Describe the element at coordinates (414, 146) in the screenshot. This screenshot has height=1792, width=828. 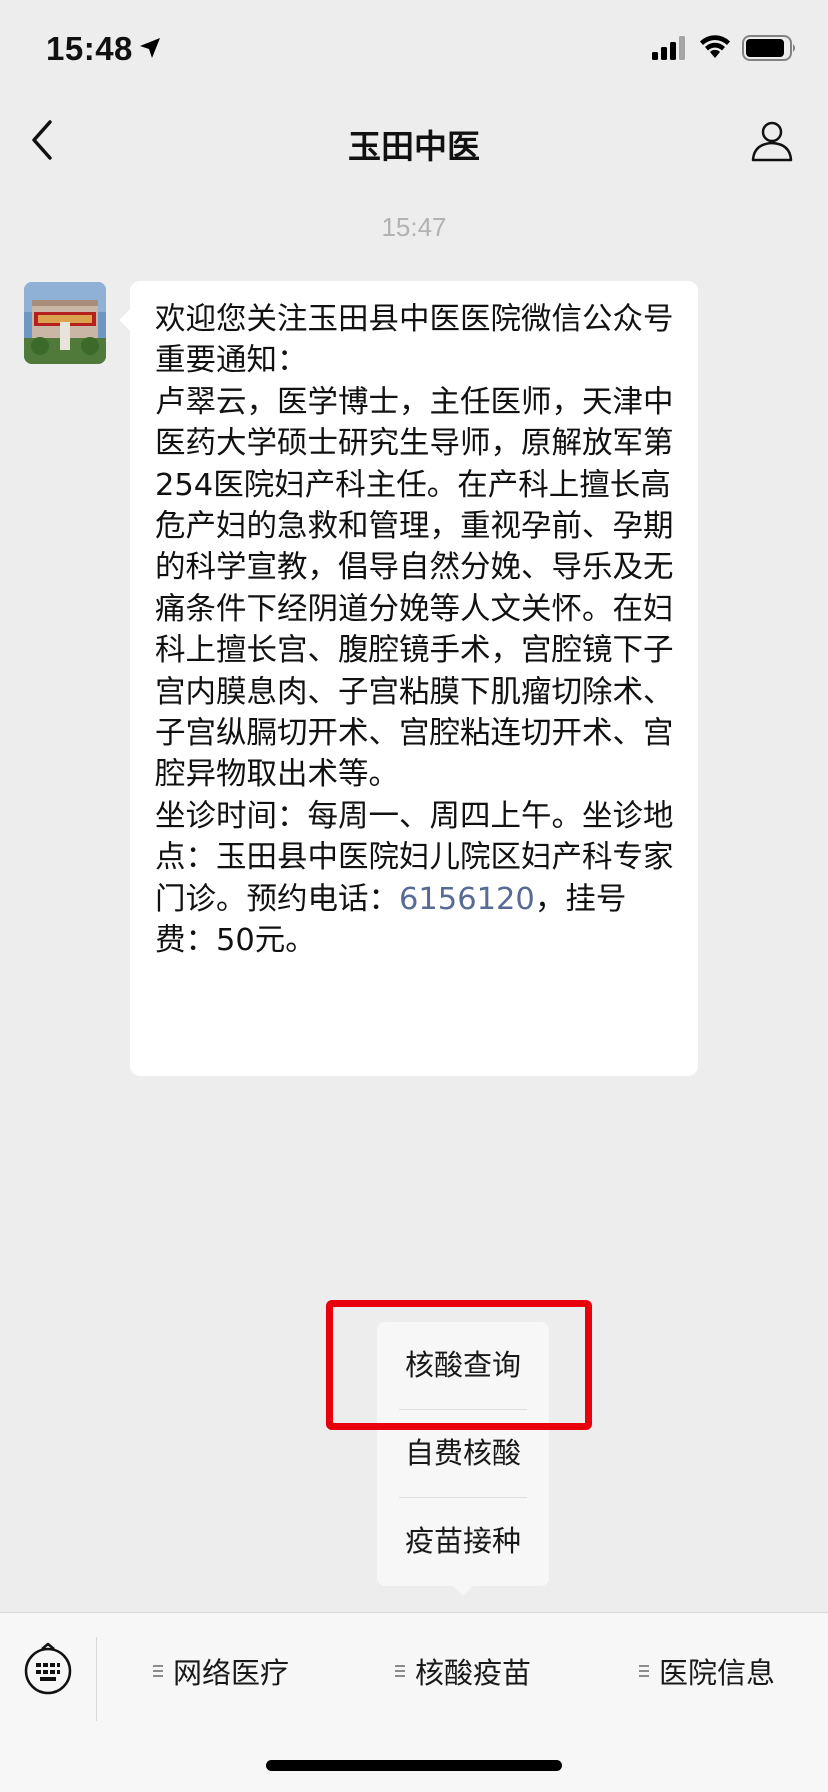
I see `page-title: 玉田中医` at that location.